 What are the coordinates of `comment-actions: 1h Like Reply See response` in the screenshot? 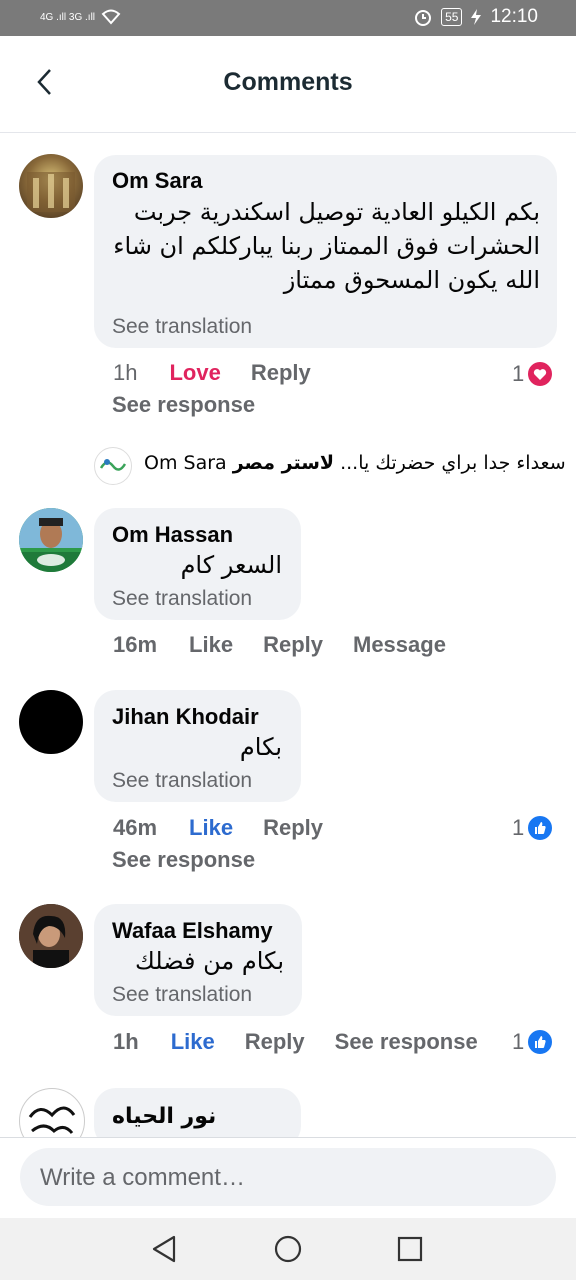 It's located at (310, 1042).